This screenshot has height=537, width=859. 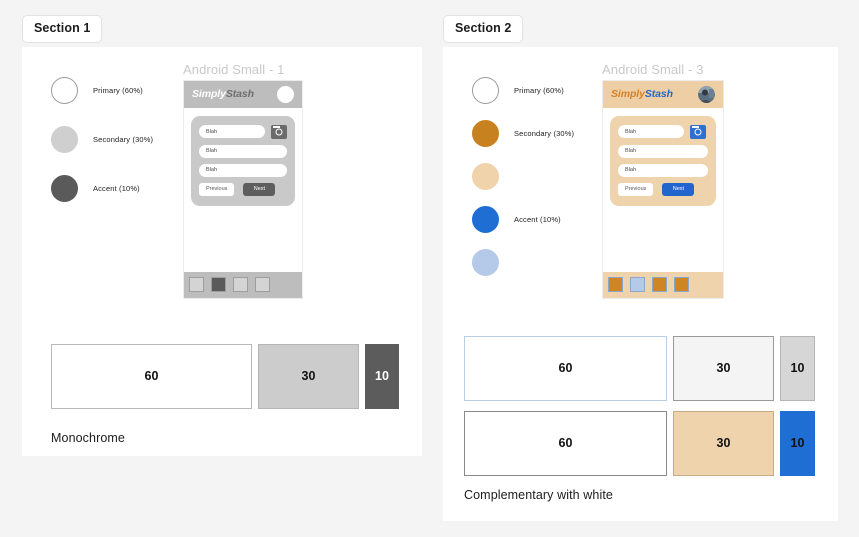 I want to click on app-brand-3: SimplyStash, so click(x=642, y=94).